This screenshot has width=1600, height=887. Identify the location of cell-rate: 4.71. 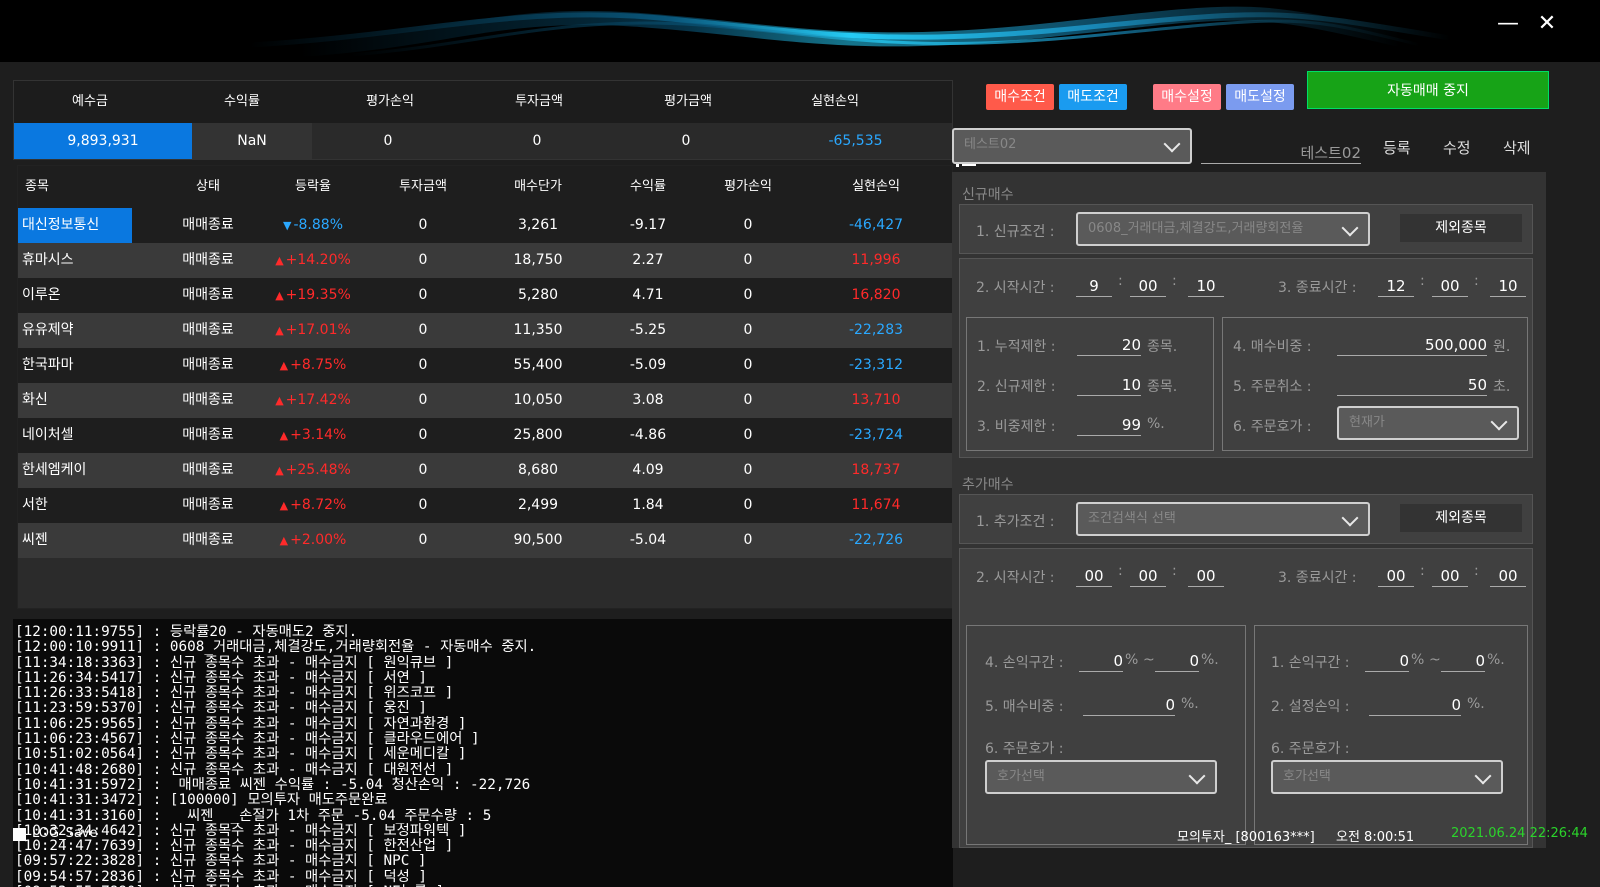
(648, 295).